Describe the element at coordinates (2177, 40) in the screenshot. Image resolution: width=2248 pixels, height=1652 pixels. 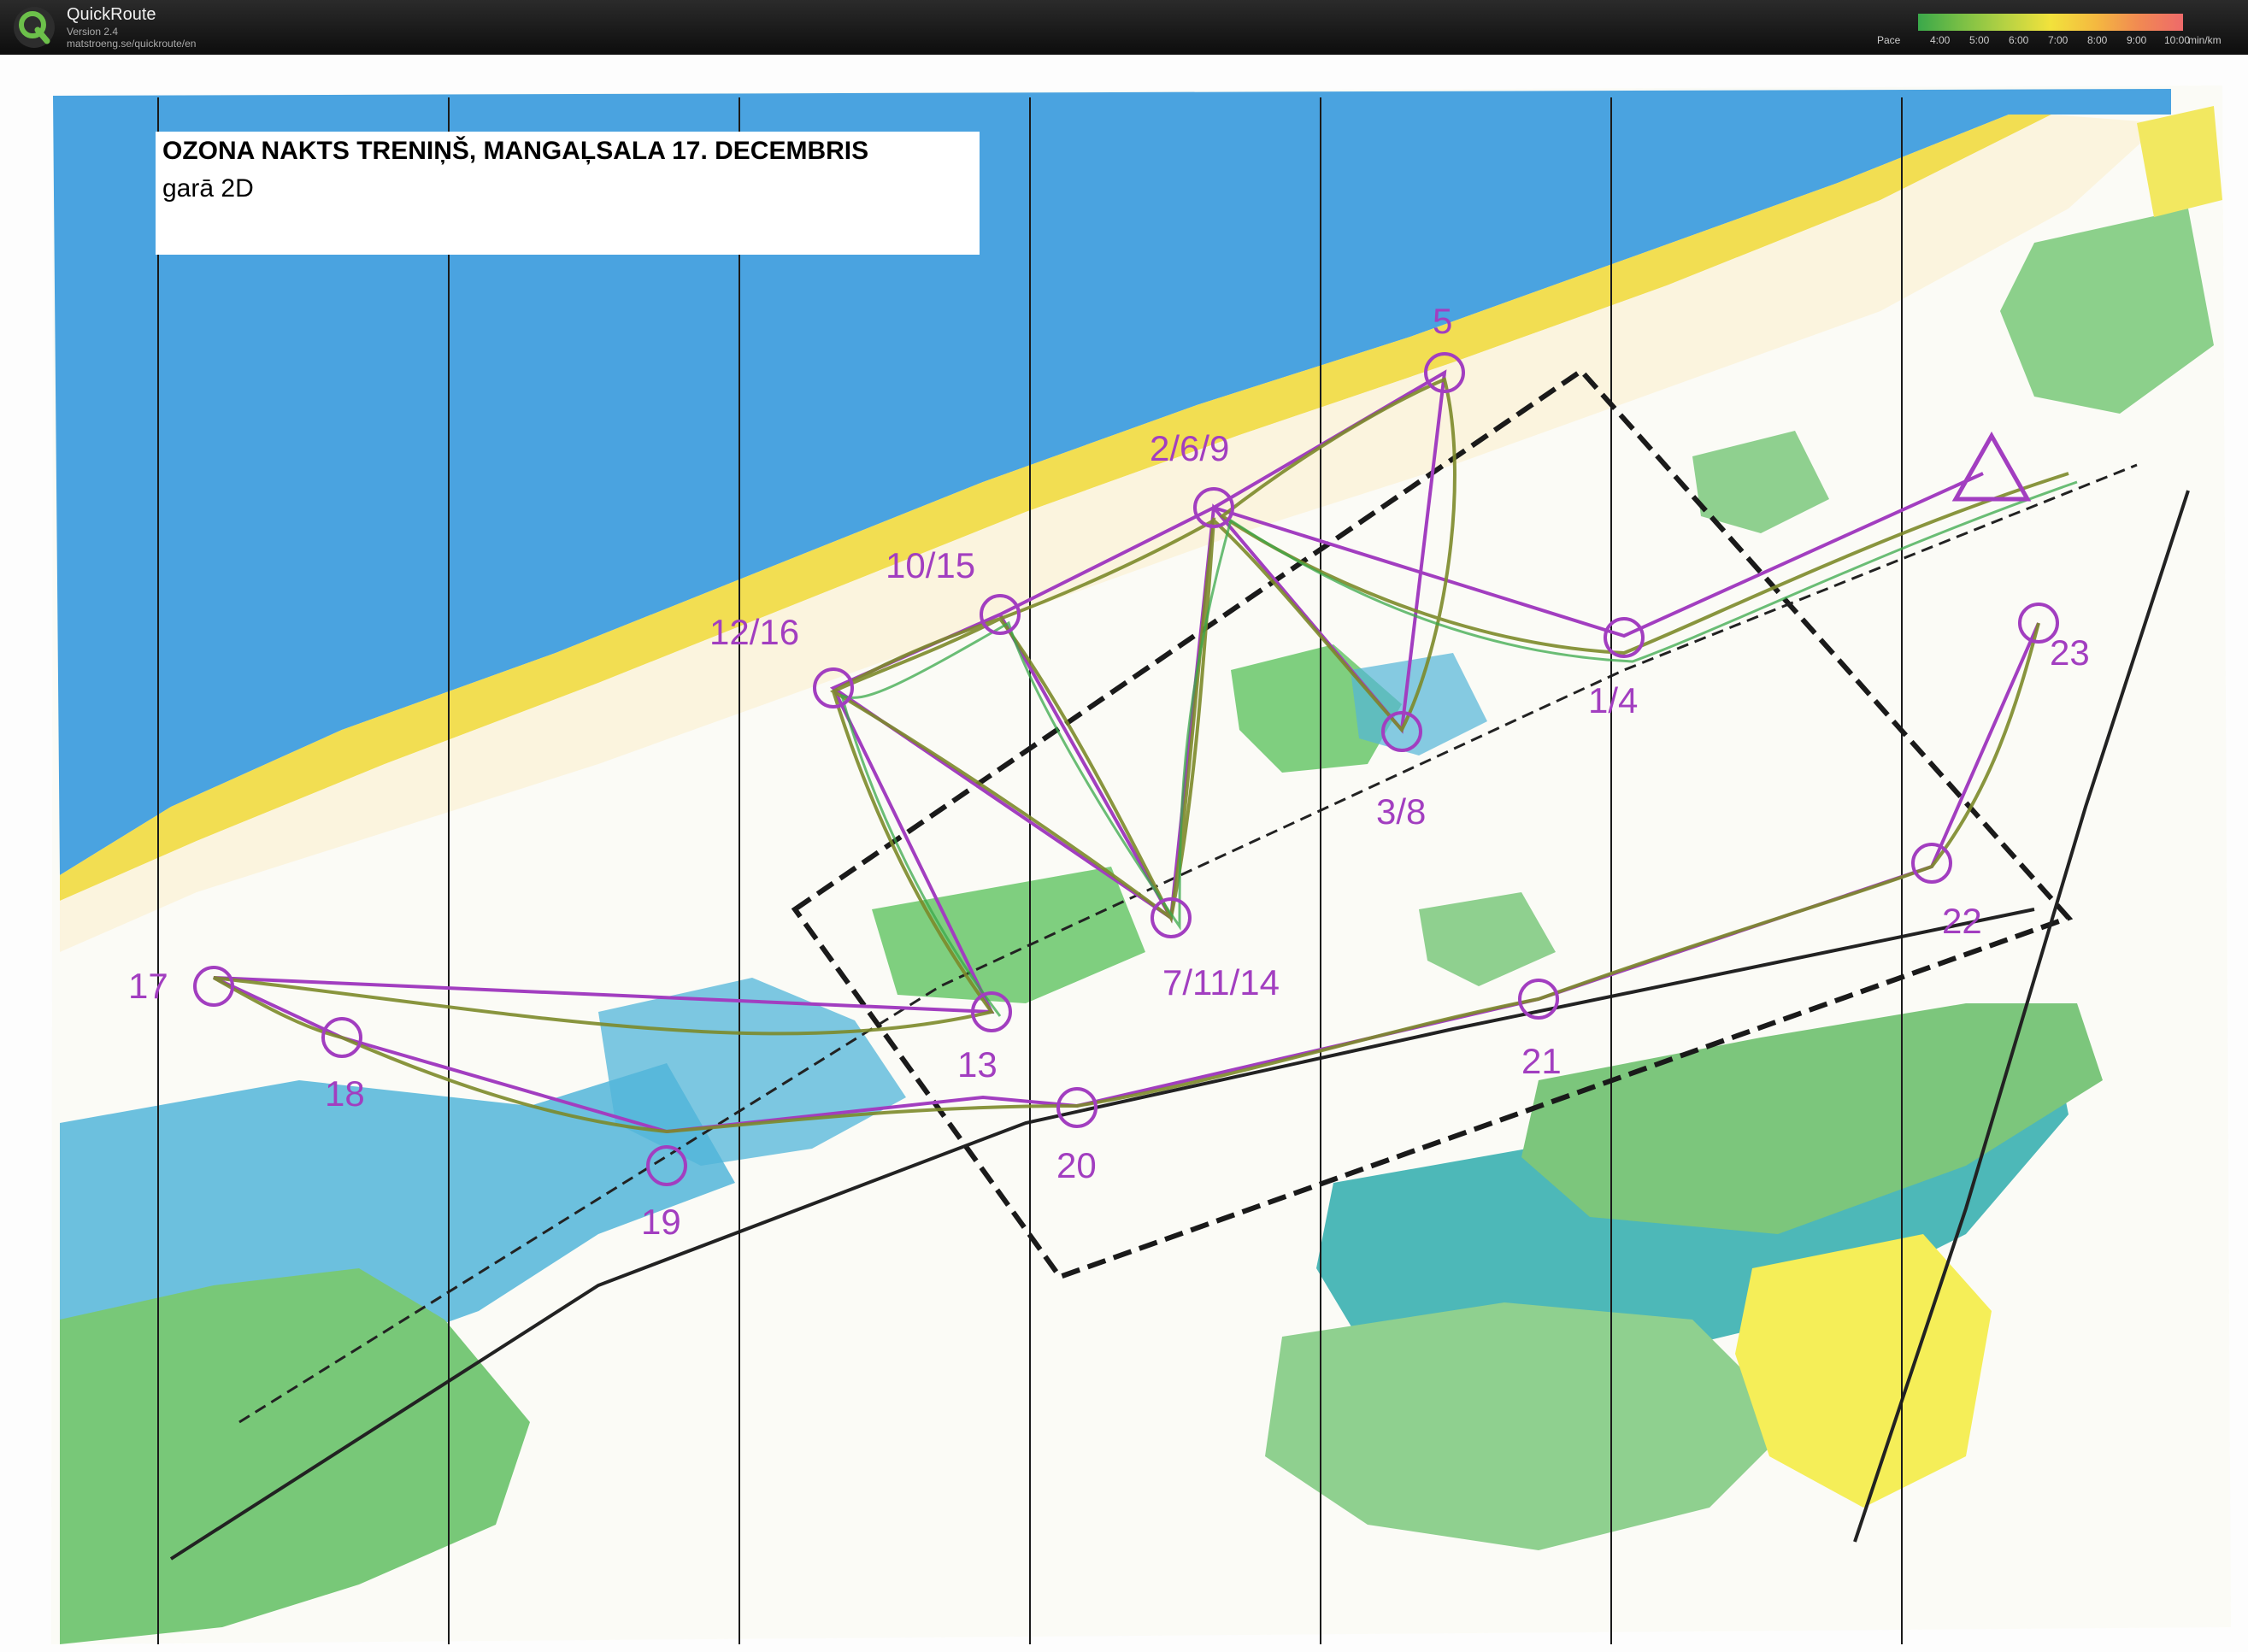
I see `pace-tick: 10:00` at that location.